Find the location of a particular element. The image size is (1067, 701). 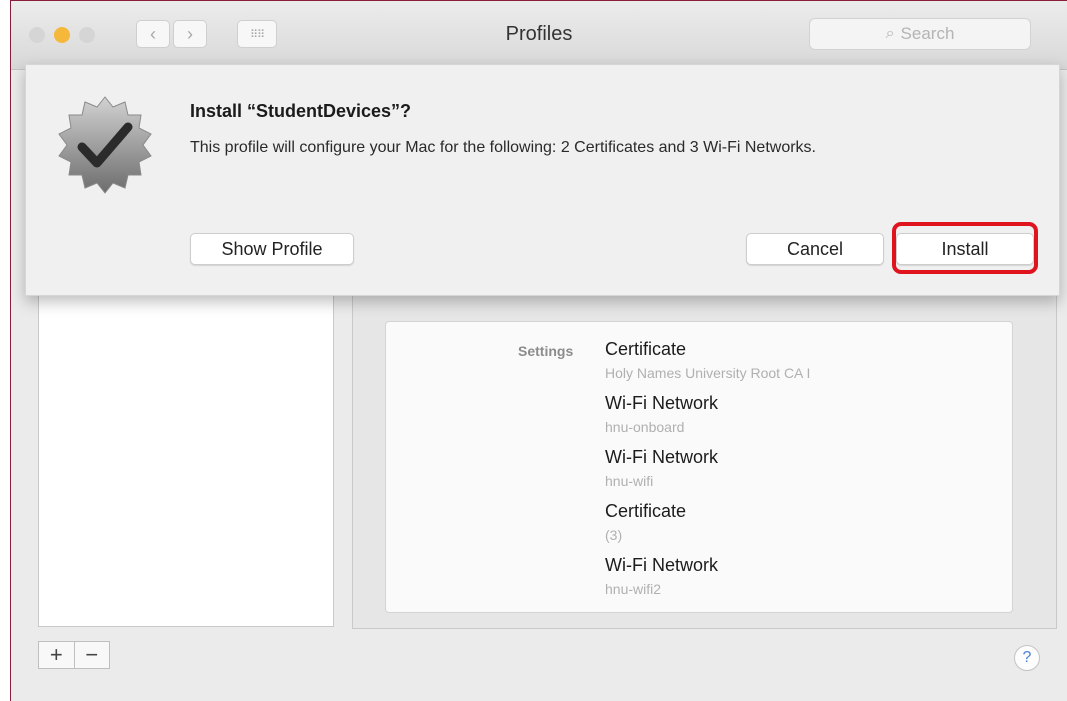

show-profile-button: Show Profile is located at coordinates (272, 249).